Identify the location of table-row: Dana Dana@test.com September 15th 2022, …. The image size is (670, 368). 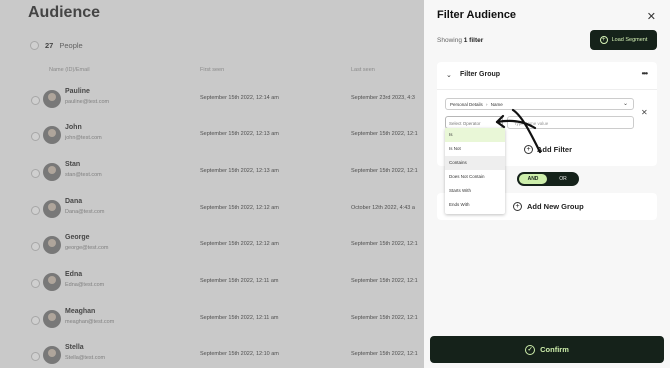
(212, 210).